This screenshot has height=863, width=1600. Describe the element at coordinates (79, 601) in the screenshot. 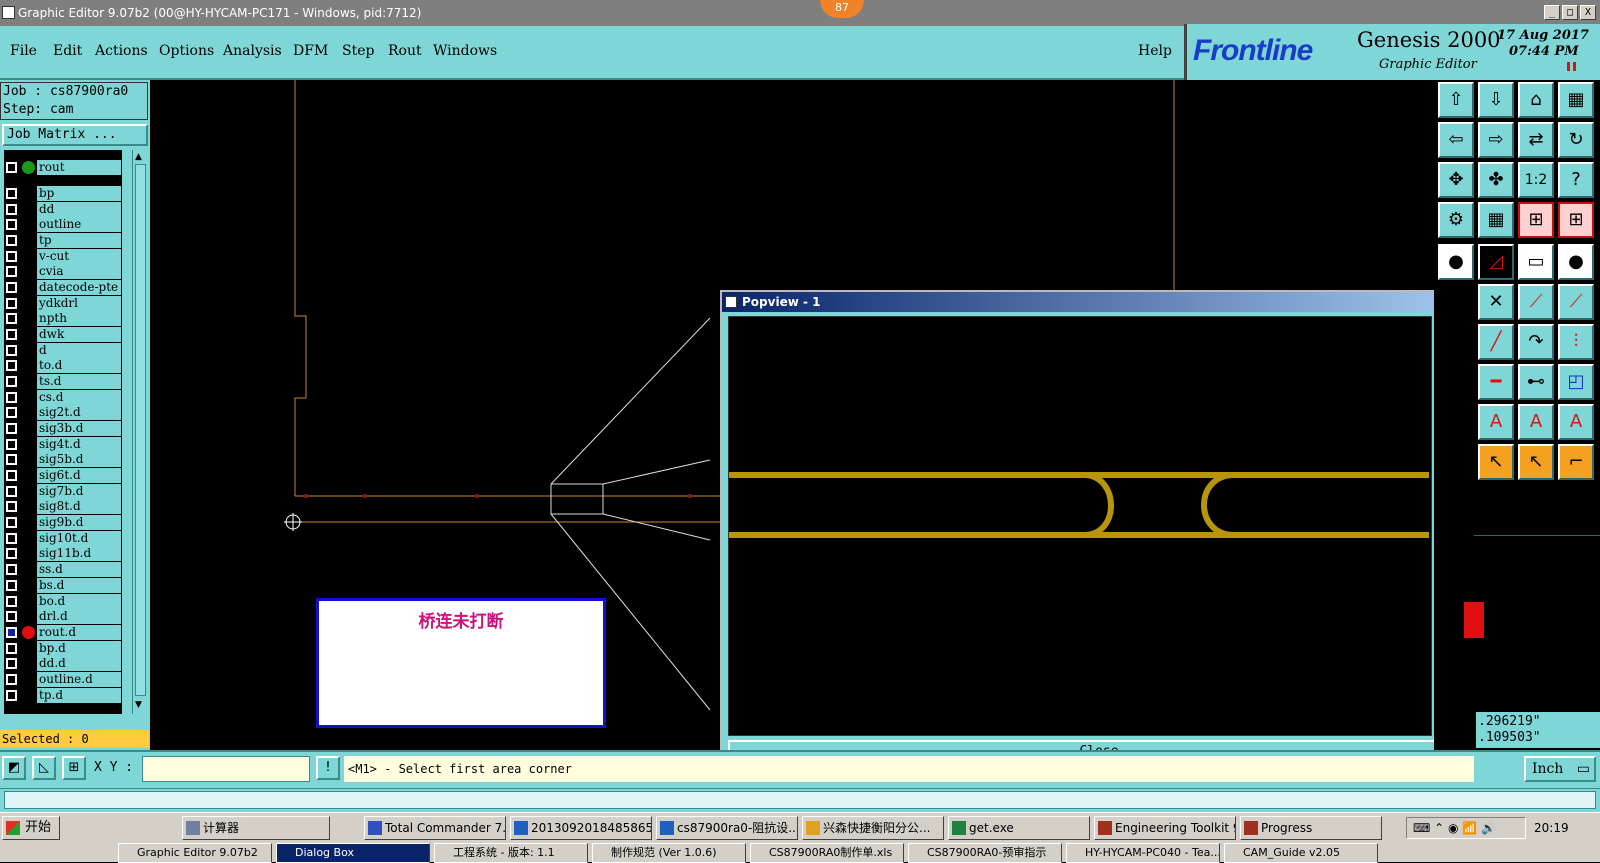

I see `layer-name: bo.d` at that location.